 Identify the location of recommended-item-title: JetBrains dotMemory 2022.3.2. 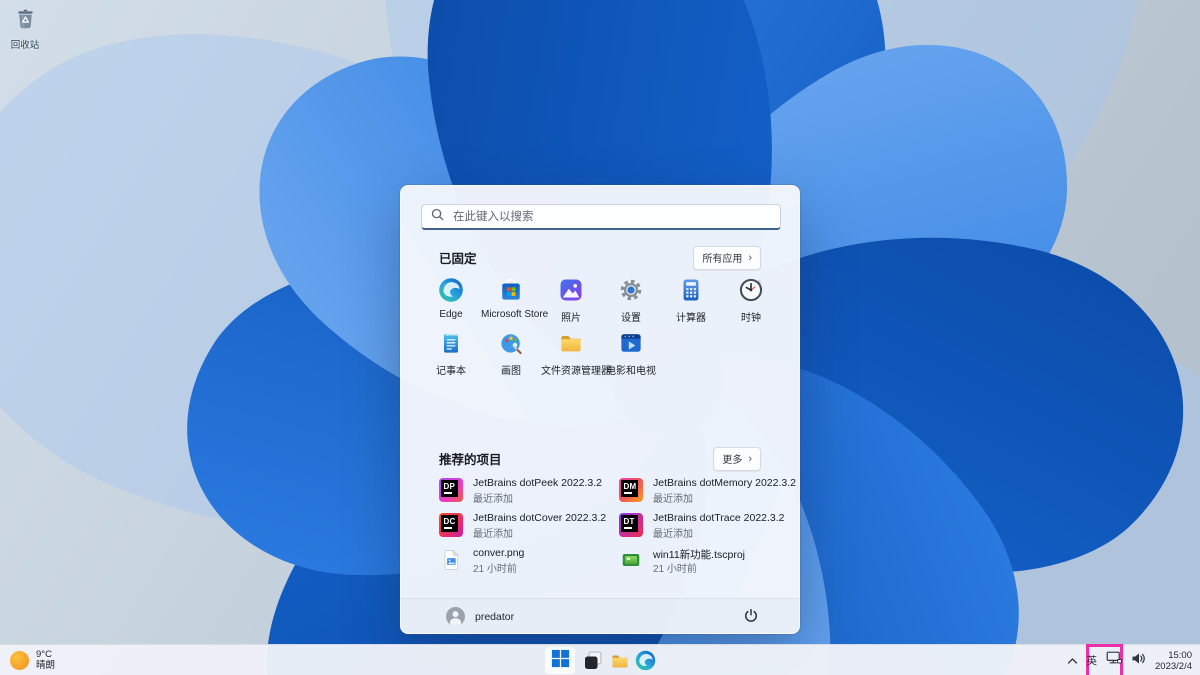
(724, 483).